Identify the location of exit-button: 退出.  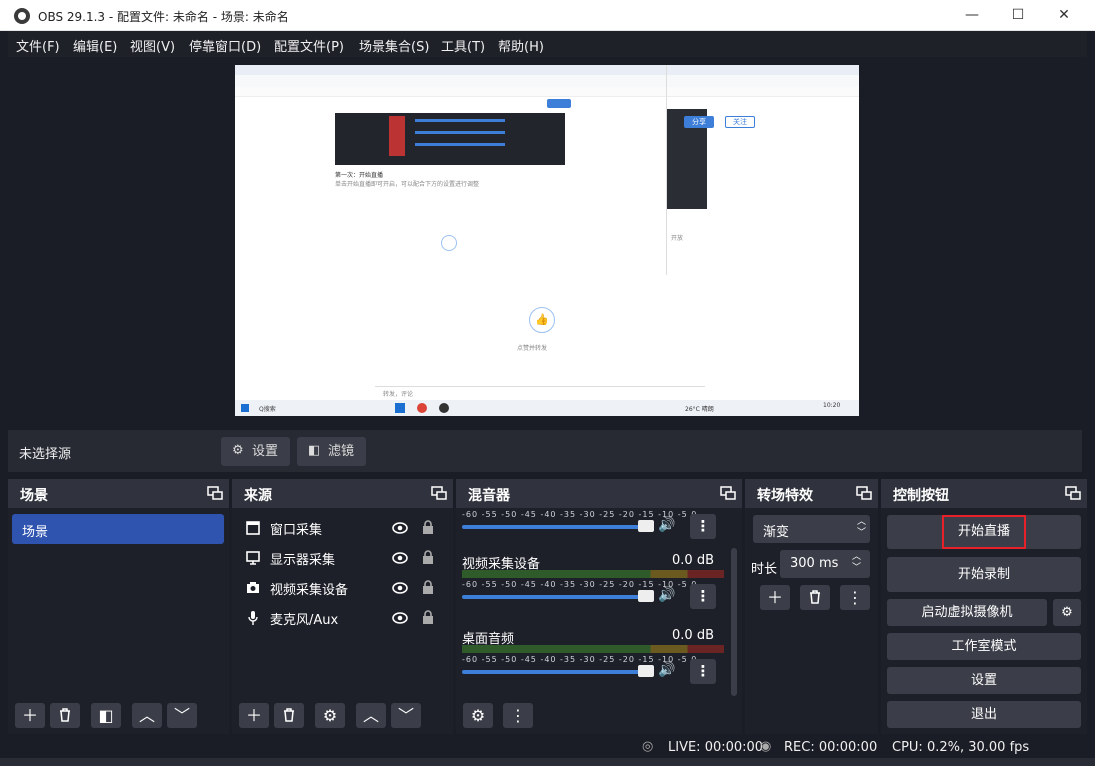
(984, 714).